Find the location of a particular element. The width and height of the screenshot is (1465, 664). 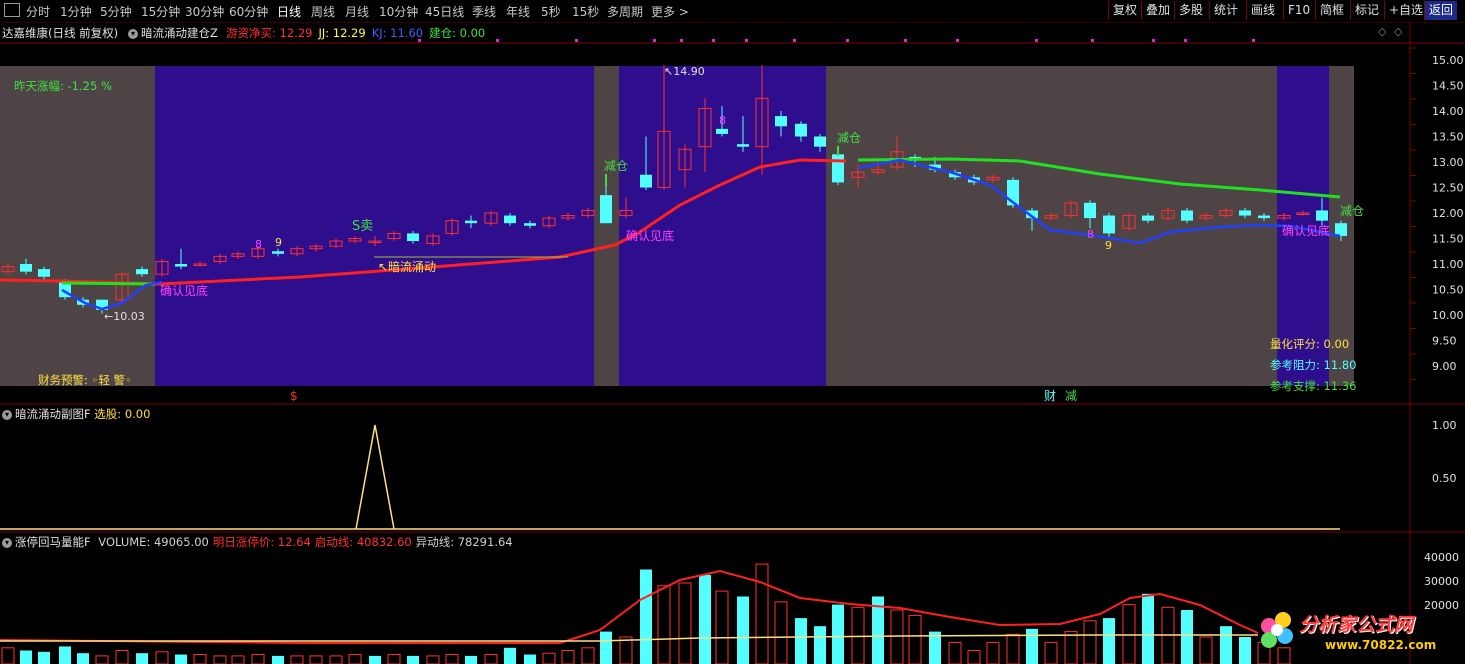

sub-indicator-value: 选股: 0.00 is located at coordinates (122, 414).